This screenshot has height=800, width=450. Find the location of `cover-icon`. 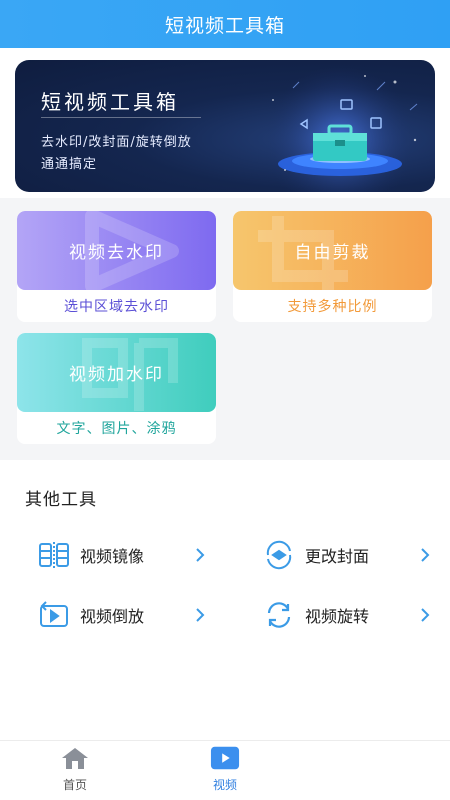

cover-icon is located at coordinates (279, 555).